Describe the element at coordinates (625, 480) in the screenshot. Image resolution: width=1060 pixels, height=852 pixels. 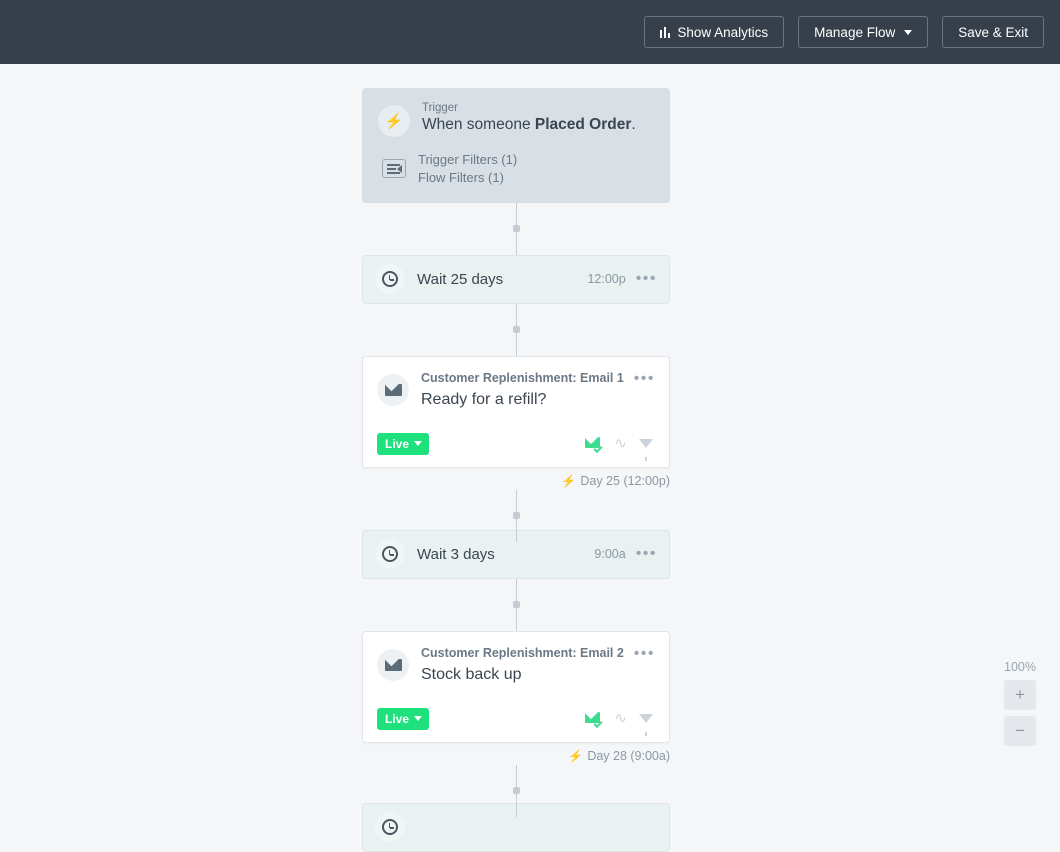
I see `day-annotation-label: Day 25 (12:00p)` at that location.